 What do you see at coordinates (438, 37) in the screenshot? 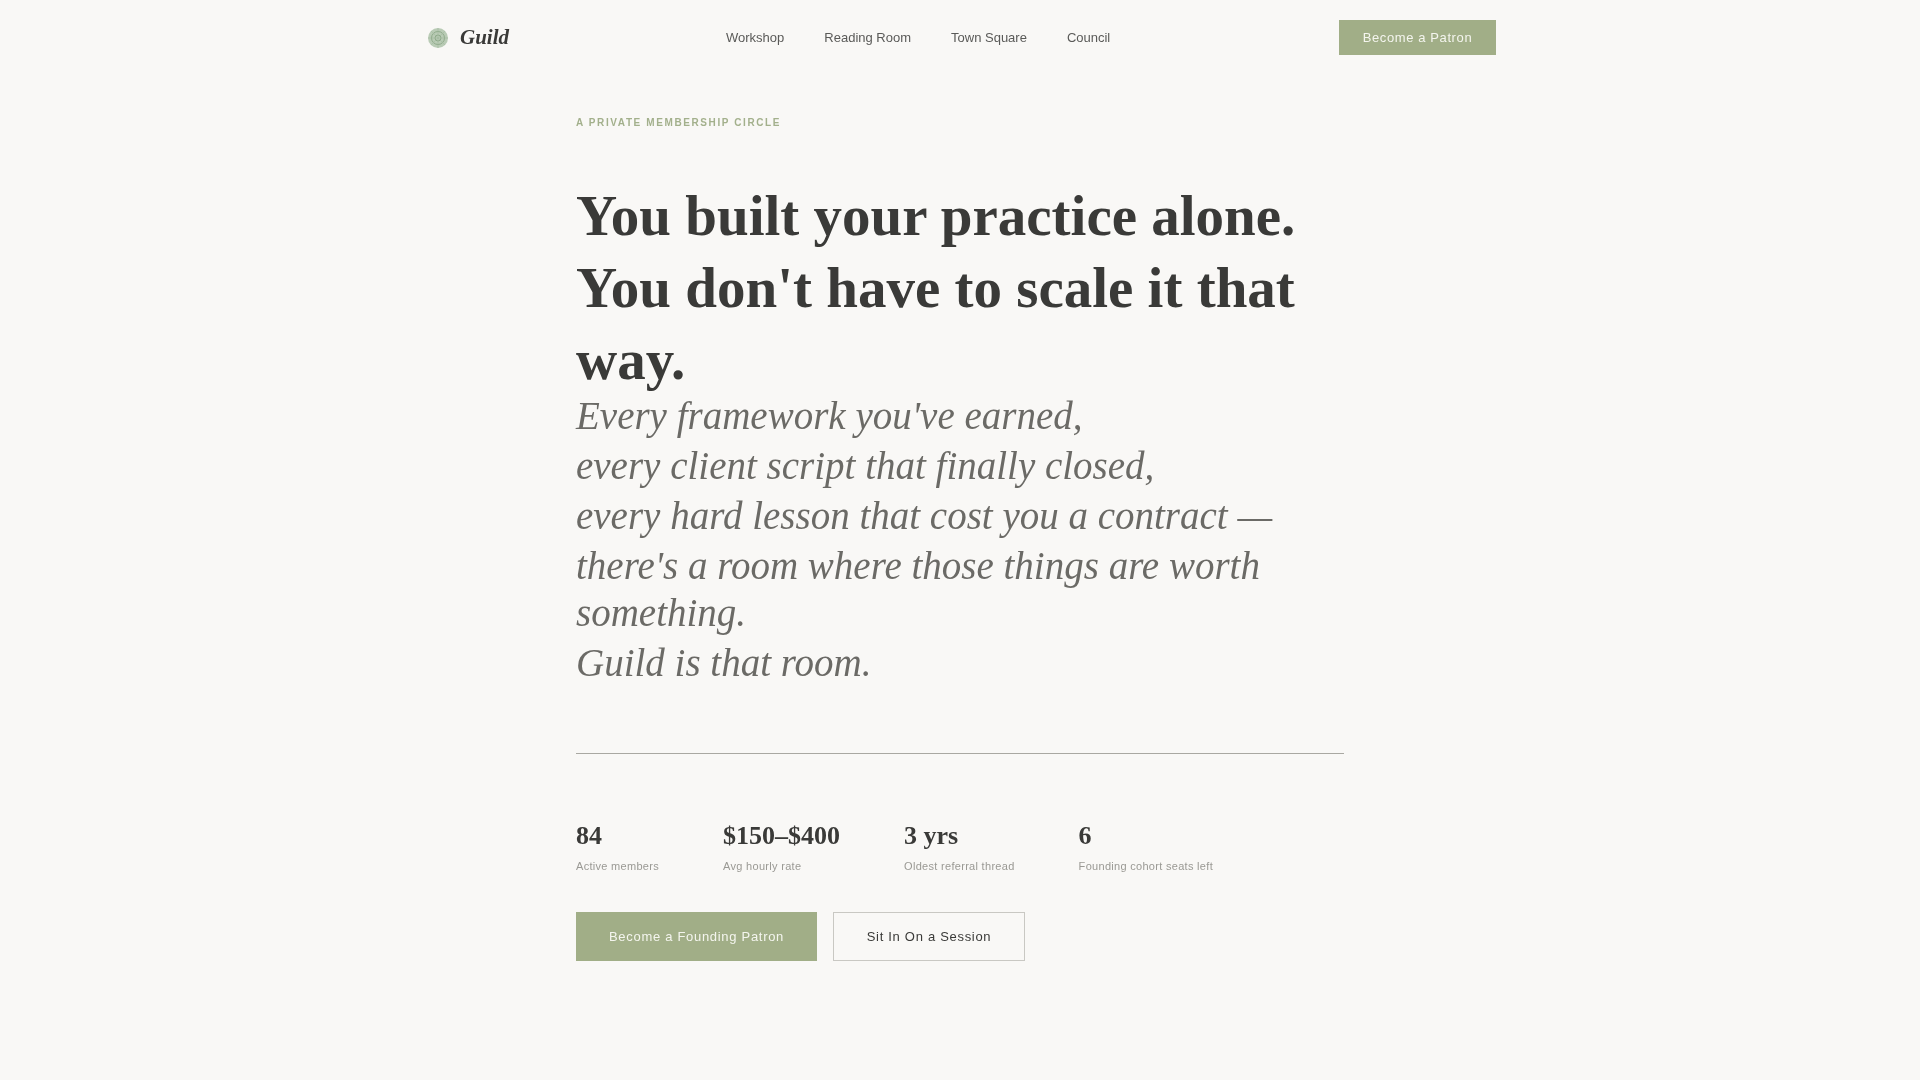
I see `logo-icon` at bounding box center [438, 37].